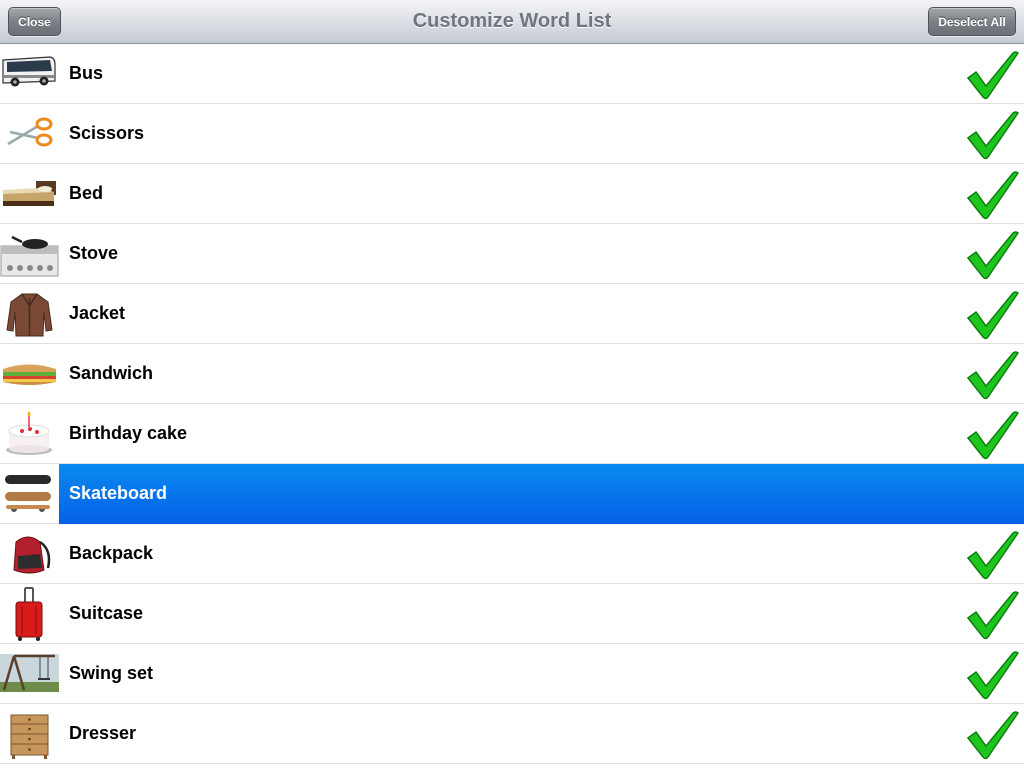 This screenshot has width=1024, height=768. I want to click on word-row-suitcase: Suitcase, so click(512, 614).